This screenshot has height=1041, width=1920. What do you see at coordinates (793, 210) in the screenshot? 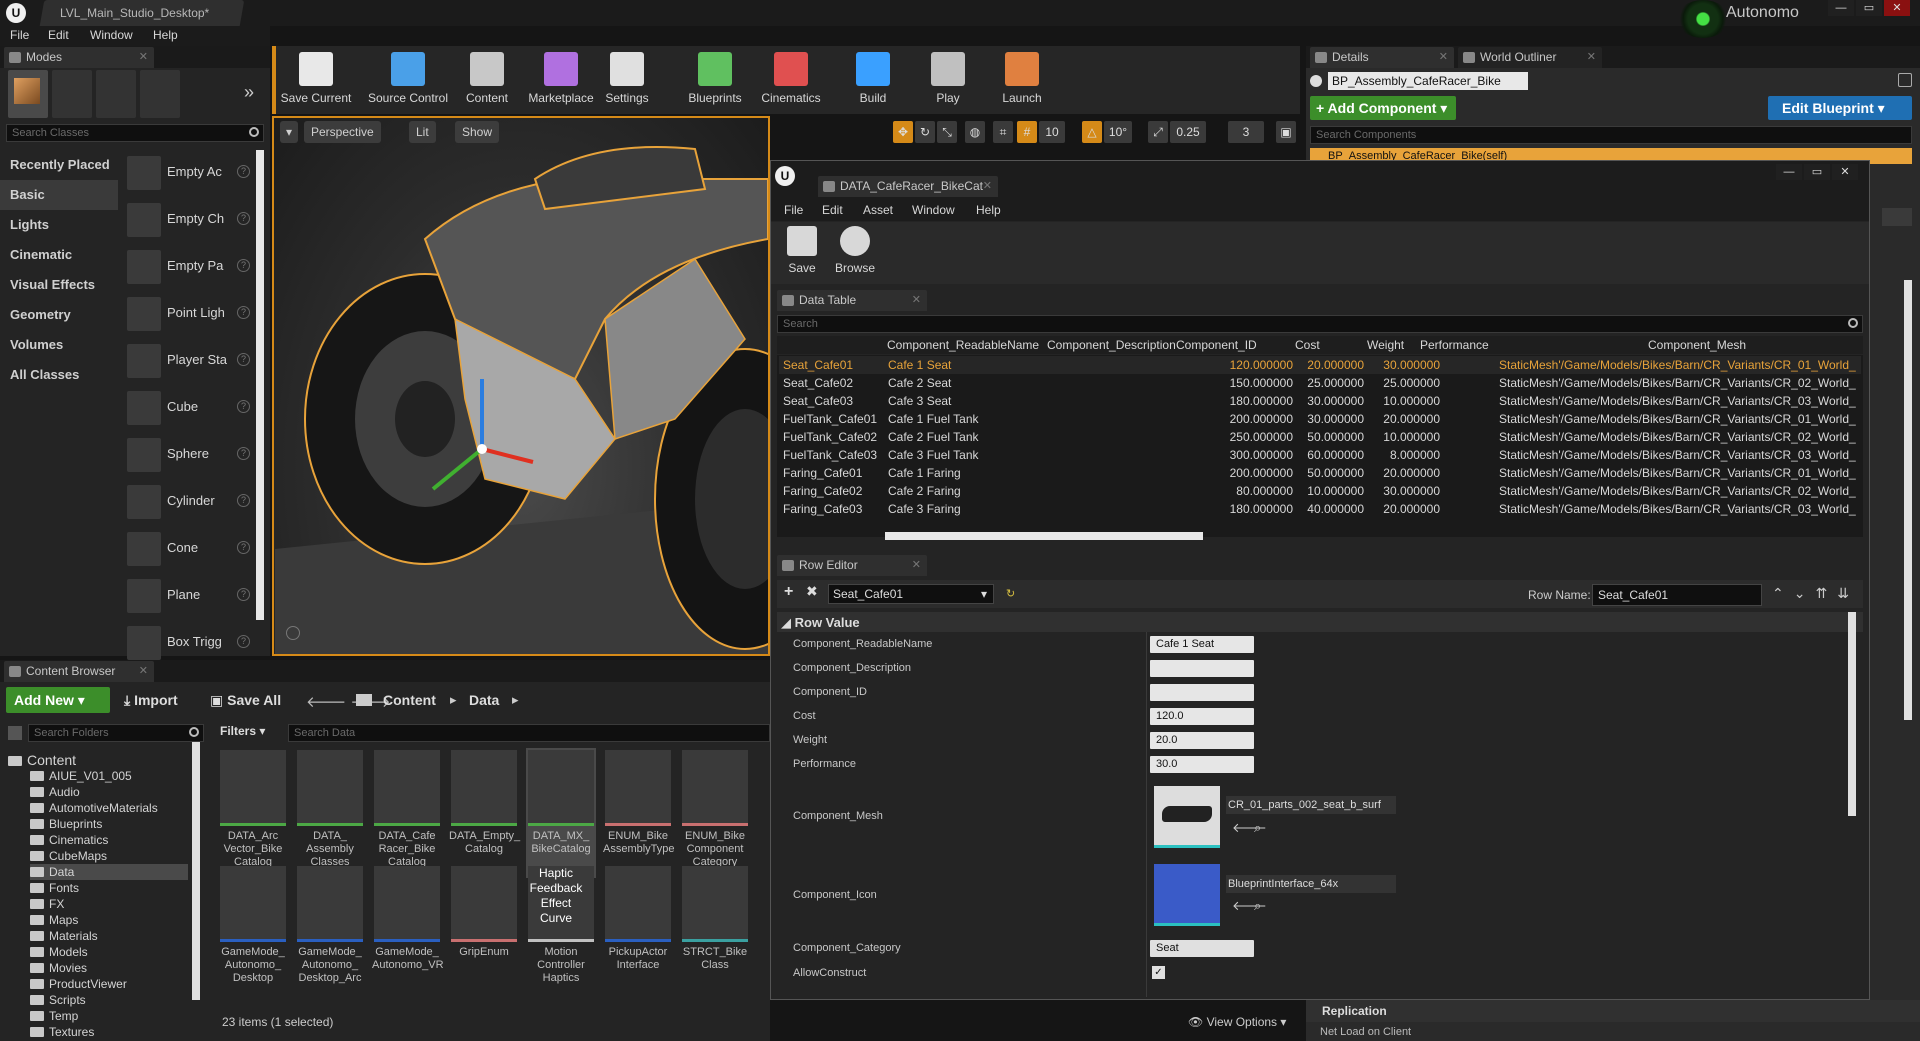
I see `asset-menu-file: File` at bounding box center [793, 210].